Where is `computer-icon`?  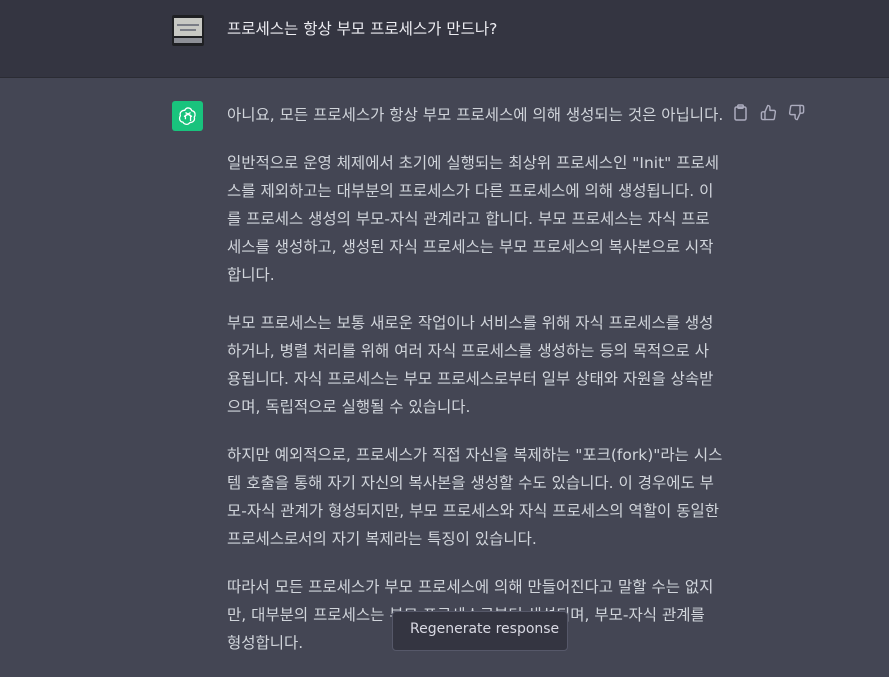 computer-icon is located at coordinates (188, 27).